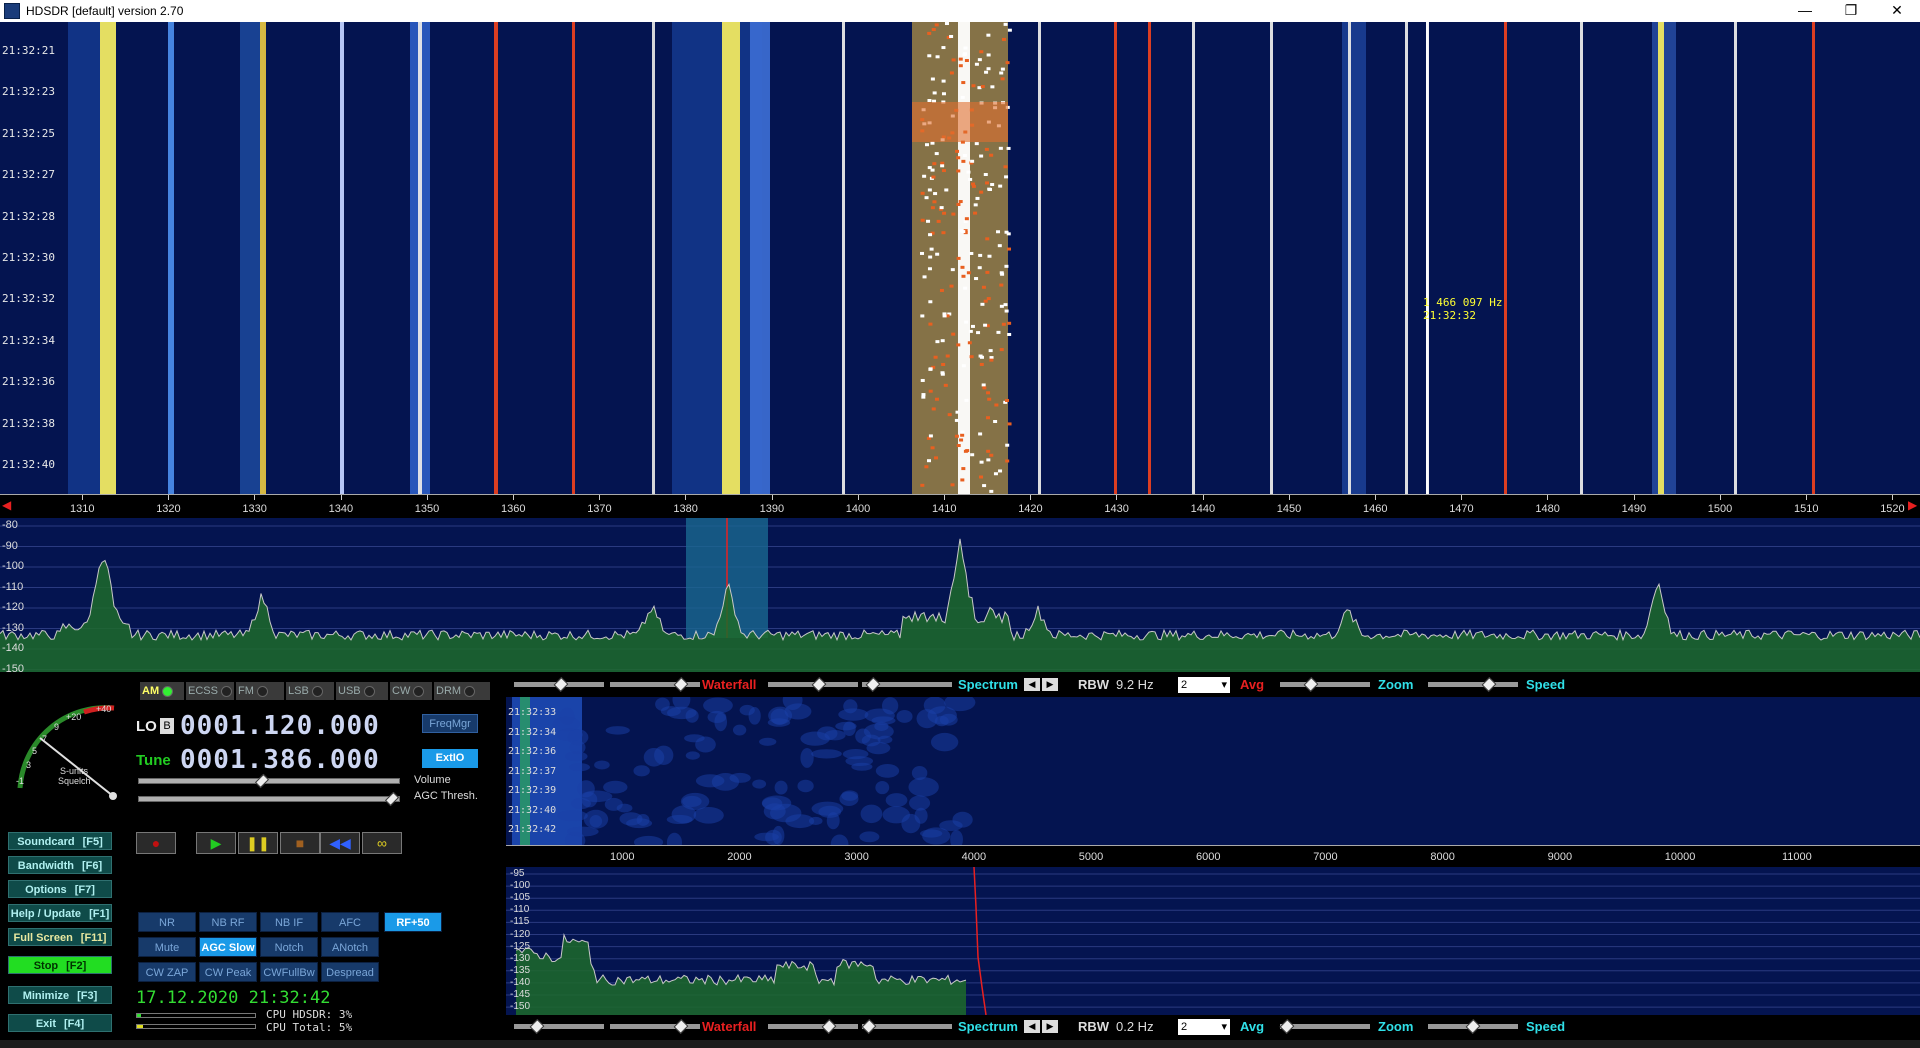 This screenshot has height=1048, width=1920. Describe the element at coordinates (350, 972) in the screenshot. I see `despread-button: Despread` at that location.